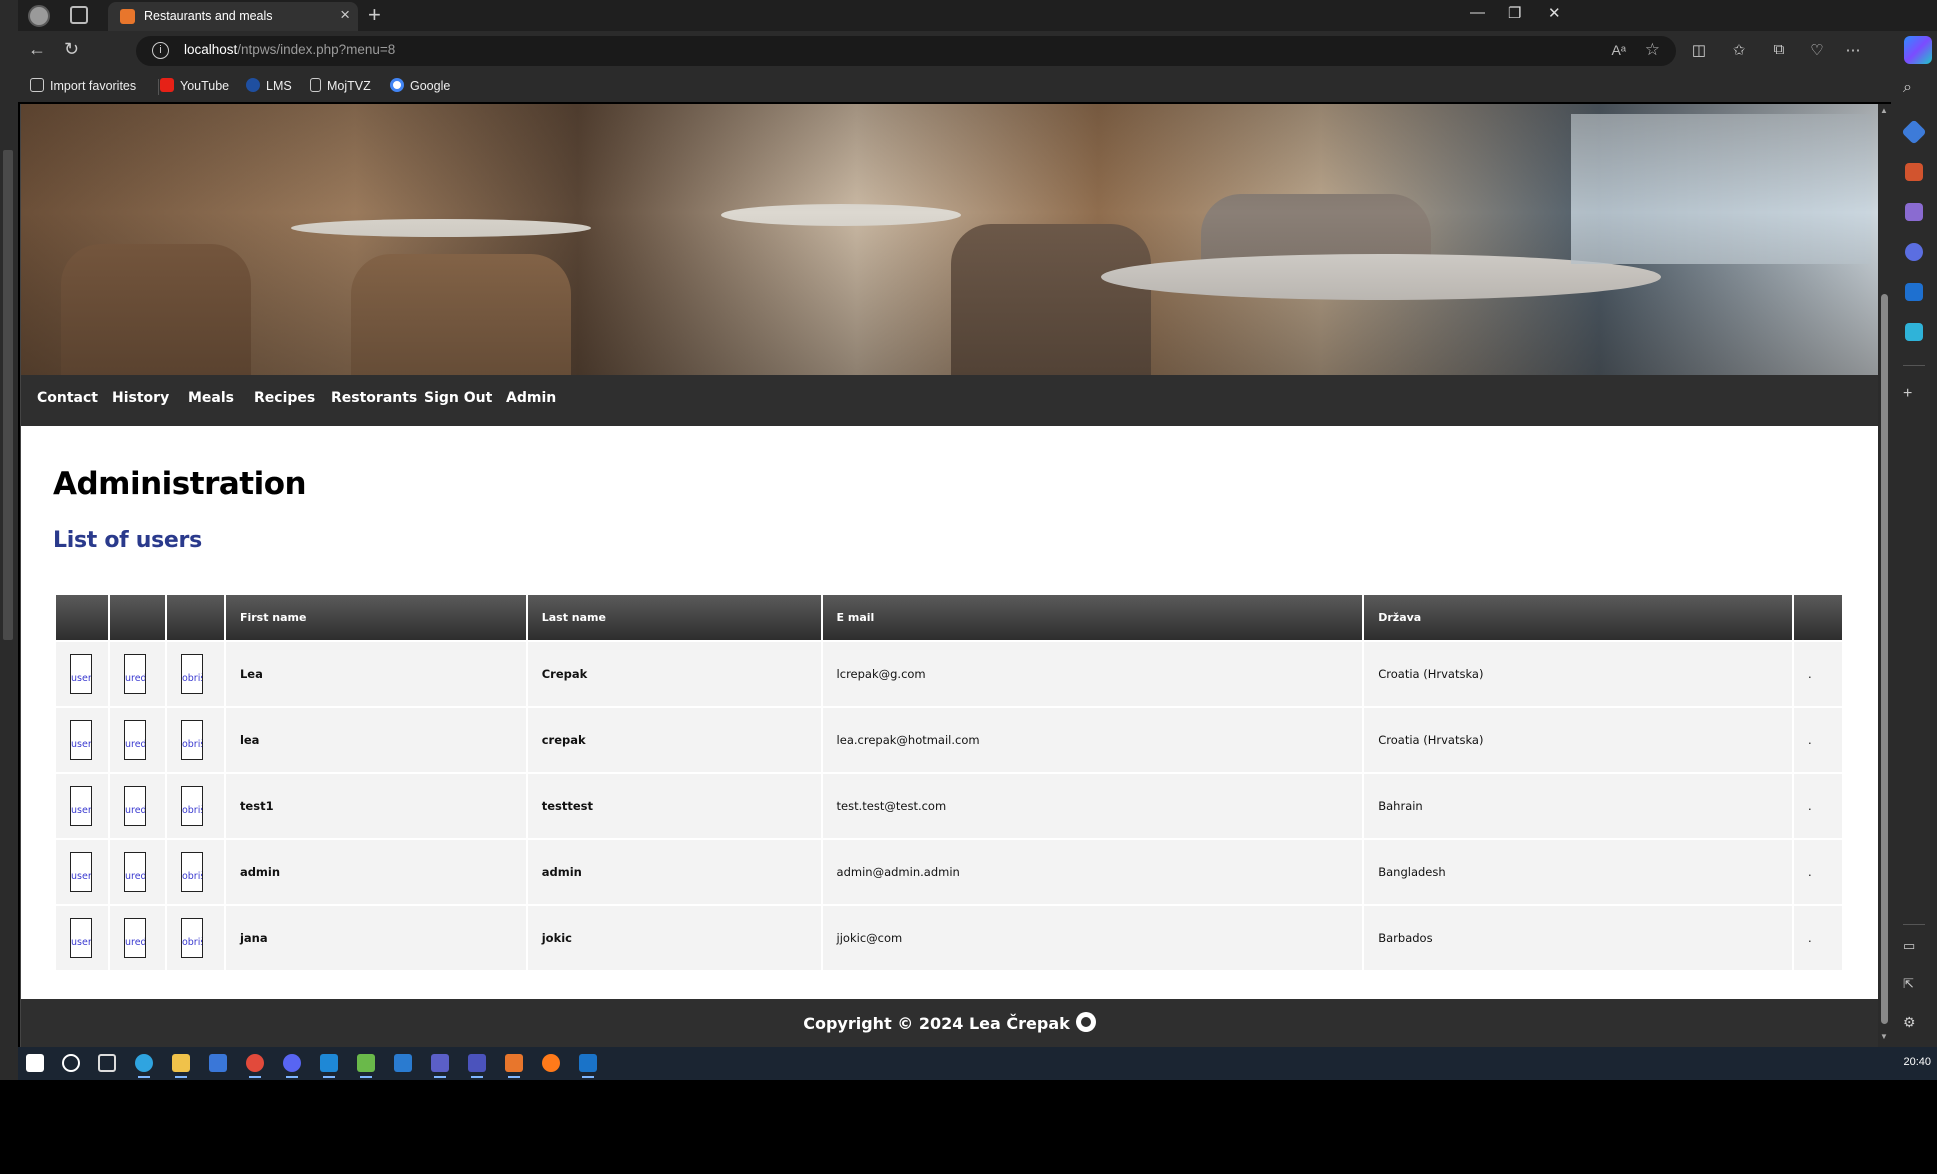  What do you see at coordinates (1477, 12) in the screenshot?
I see `minimize-icon: —` at bounding box center [1477, 12].